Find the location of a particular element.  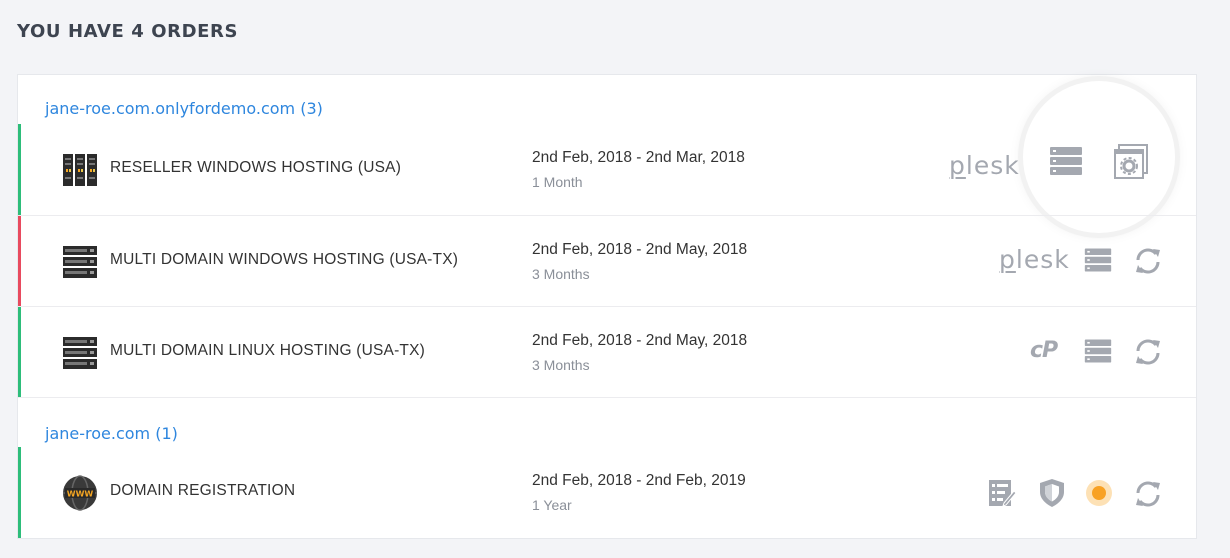

order-dates: 2nd Feb, 2018 - 2nd Feb, 2019 is located at coordinates (639, 480).